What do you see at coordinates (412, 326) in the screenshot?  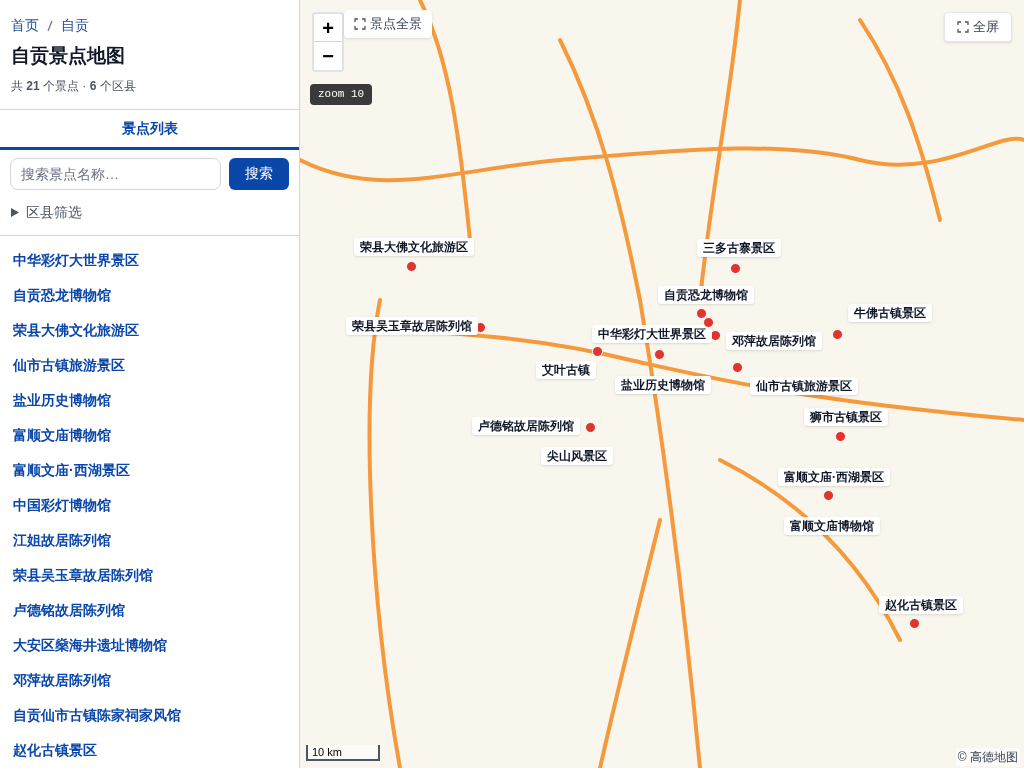 I see `marker-label: 荣县吴玉章故居陈列馆` at bounding box center [412, 326].